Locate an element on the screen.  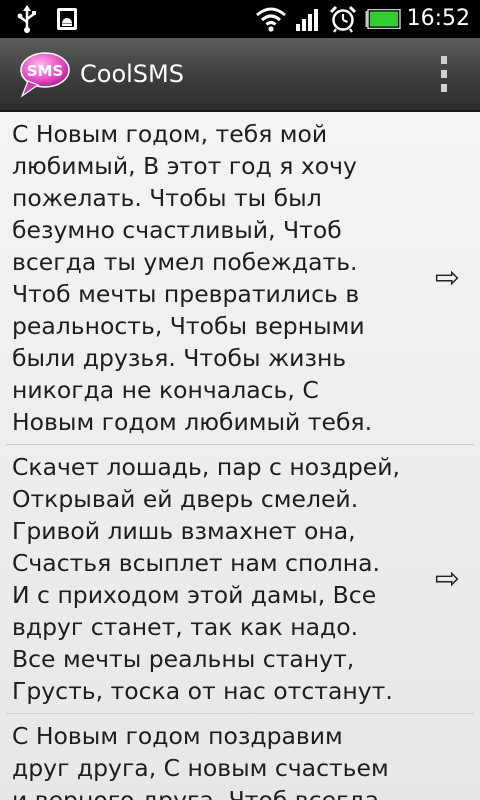
battery-icon is located at coordinates (383, 19).